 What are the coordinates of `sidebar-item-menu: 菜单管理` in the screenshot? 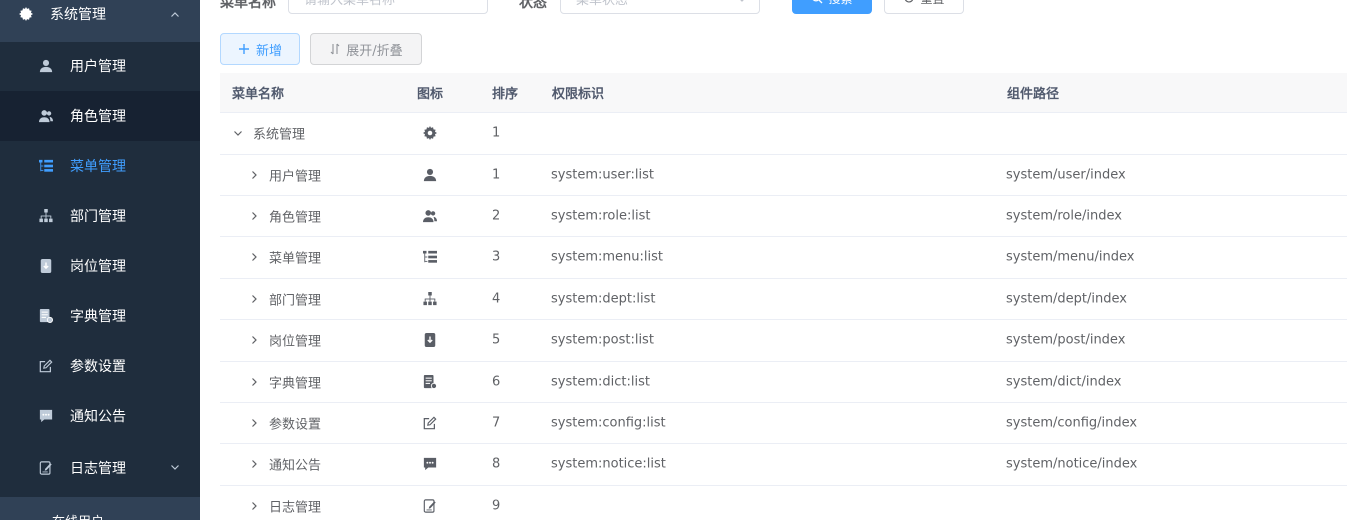 It's located at (100, 166).